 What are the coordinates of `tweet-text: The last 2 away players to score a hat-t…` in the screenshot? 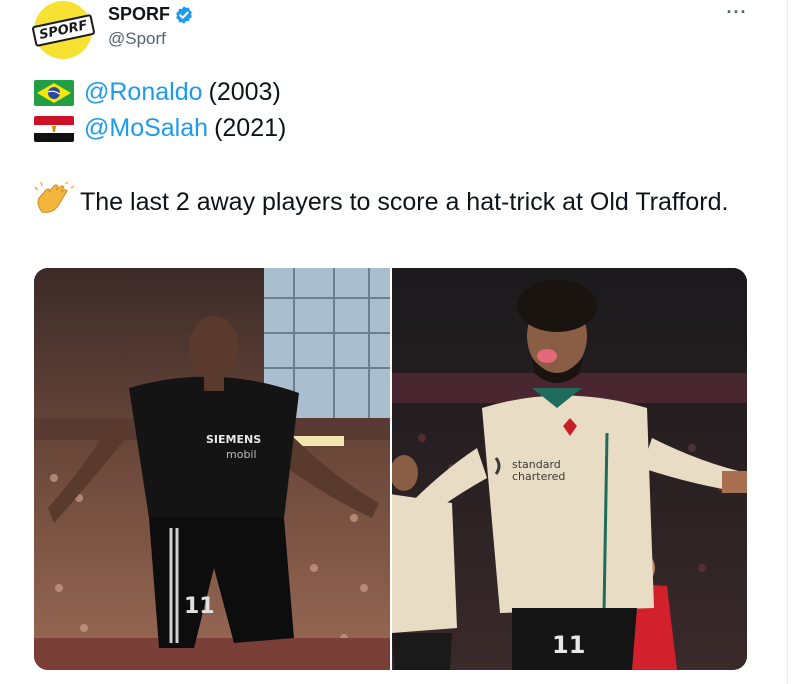 It's located at (389, 201).